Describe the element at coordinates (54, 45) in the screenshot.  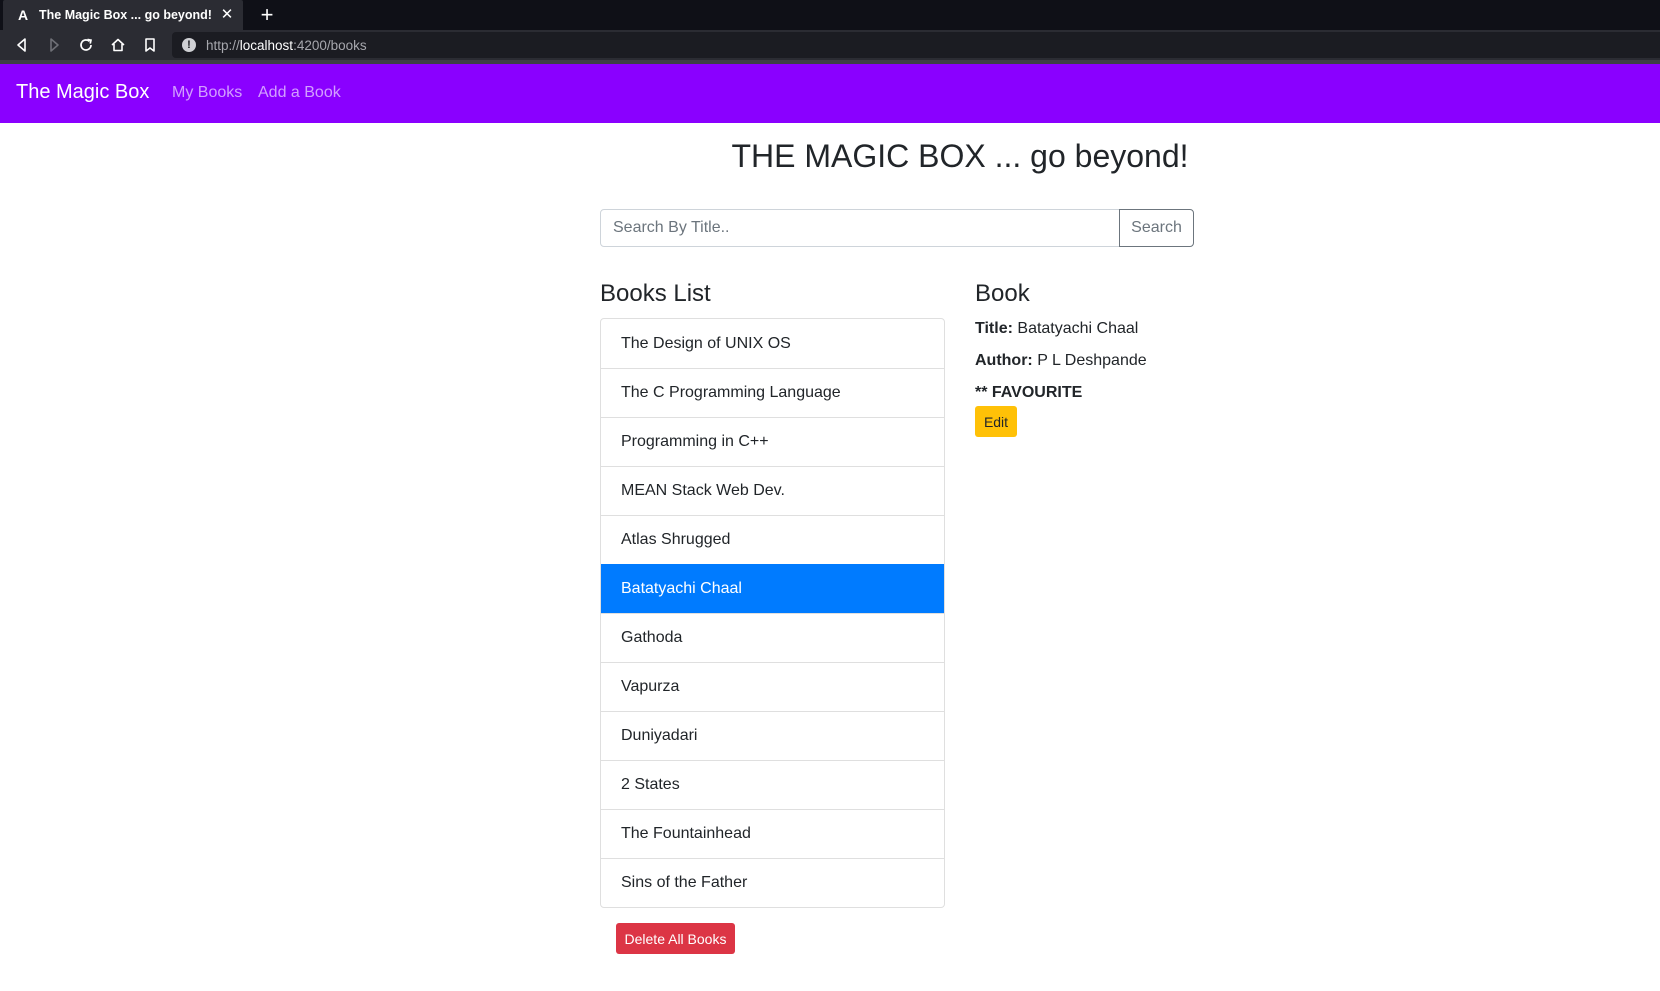
I see `forward-icon` at that location.